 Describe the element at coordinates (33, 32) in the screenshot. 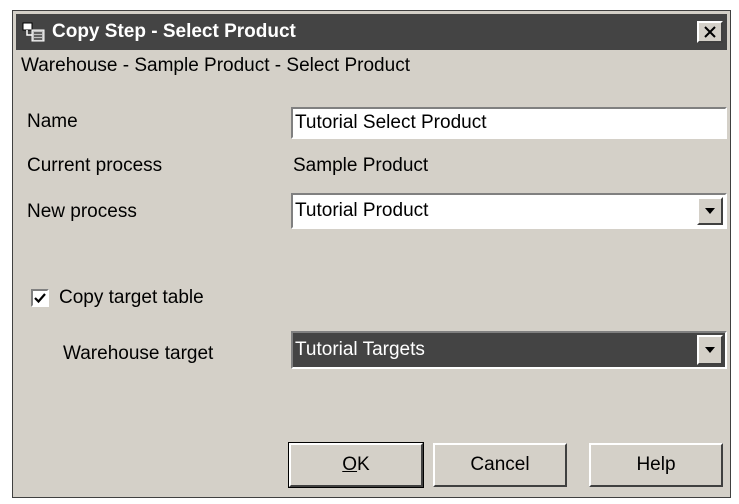

I see `copy-step-icon` at that location.